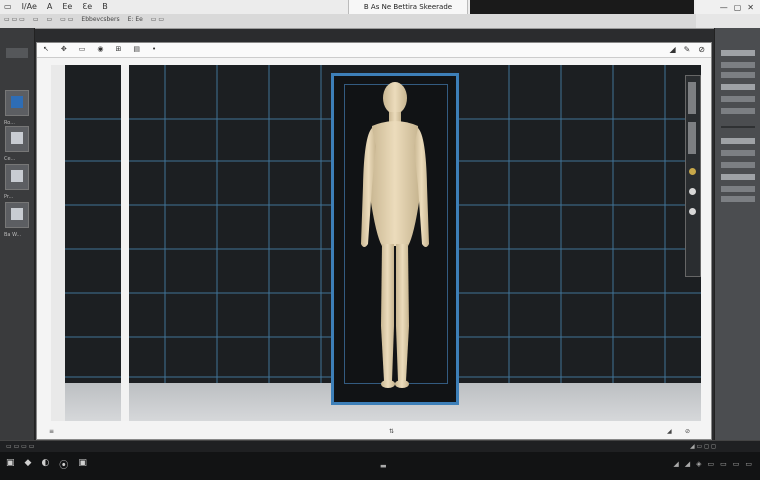 Image resolution: width=760 pixels, height=480 pixels. I want to click on window-title-text: B As Ne Bettira Skeerade, so click(408, 7).